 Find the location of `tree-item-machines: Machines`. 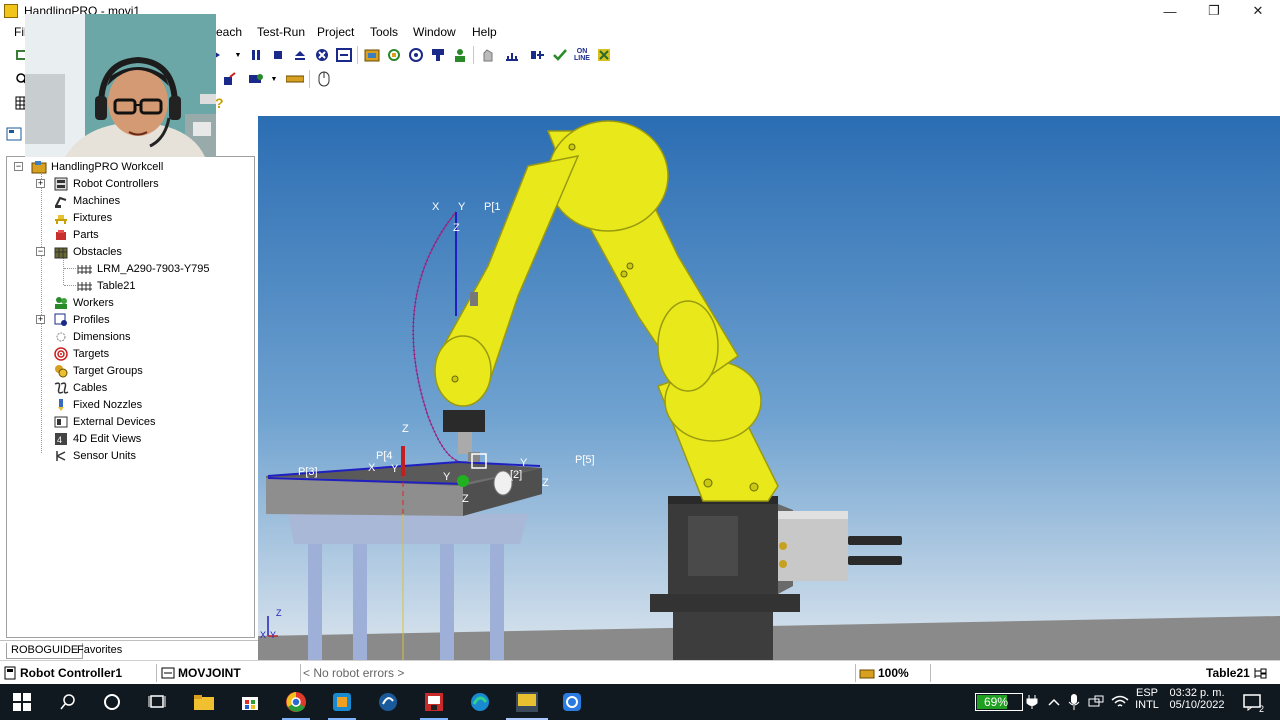

tree-item-machines: Machines is located at coordinates (86, 200).